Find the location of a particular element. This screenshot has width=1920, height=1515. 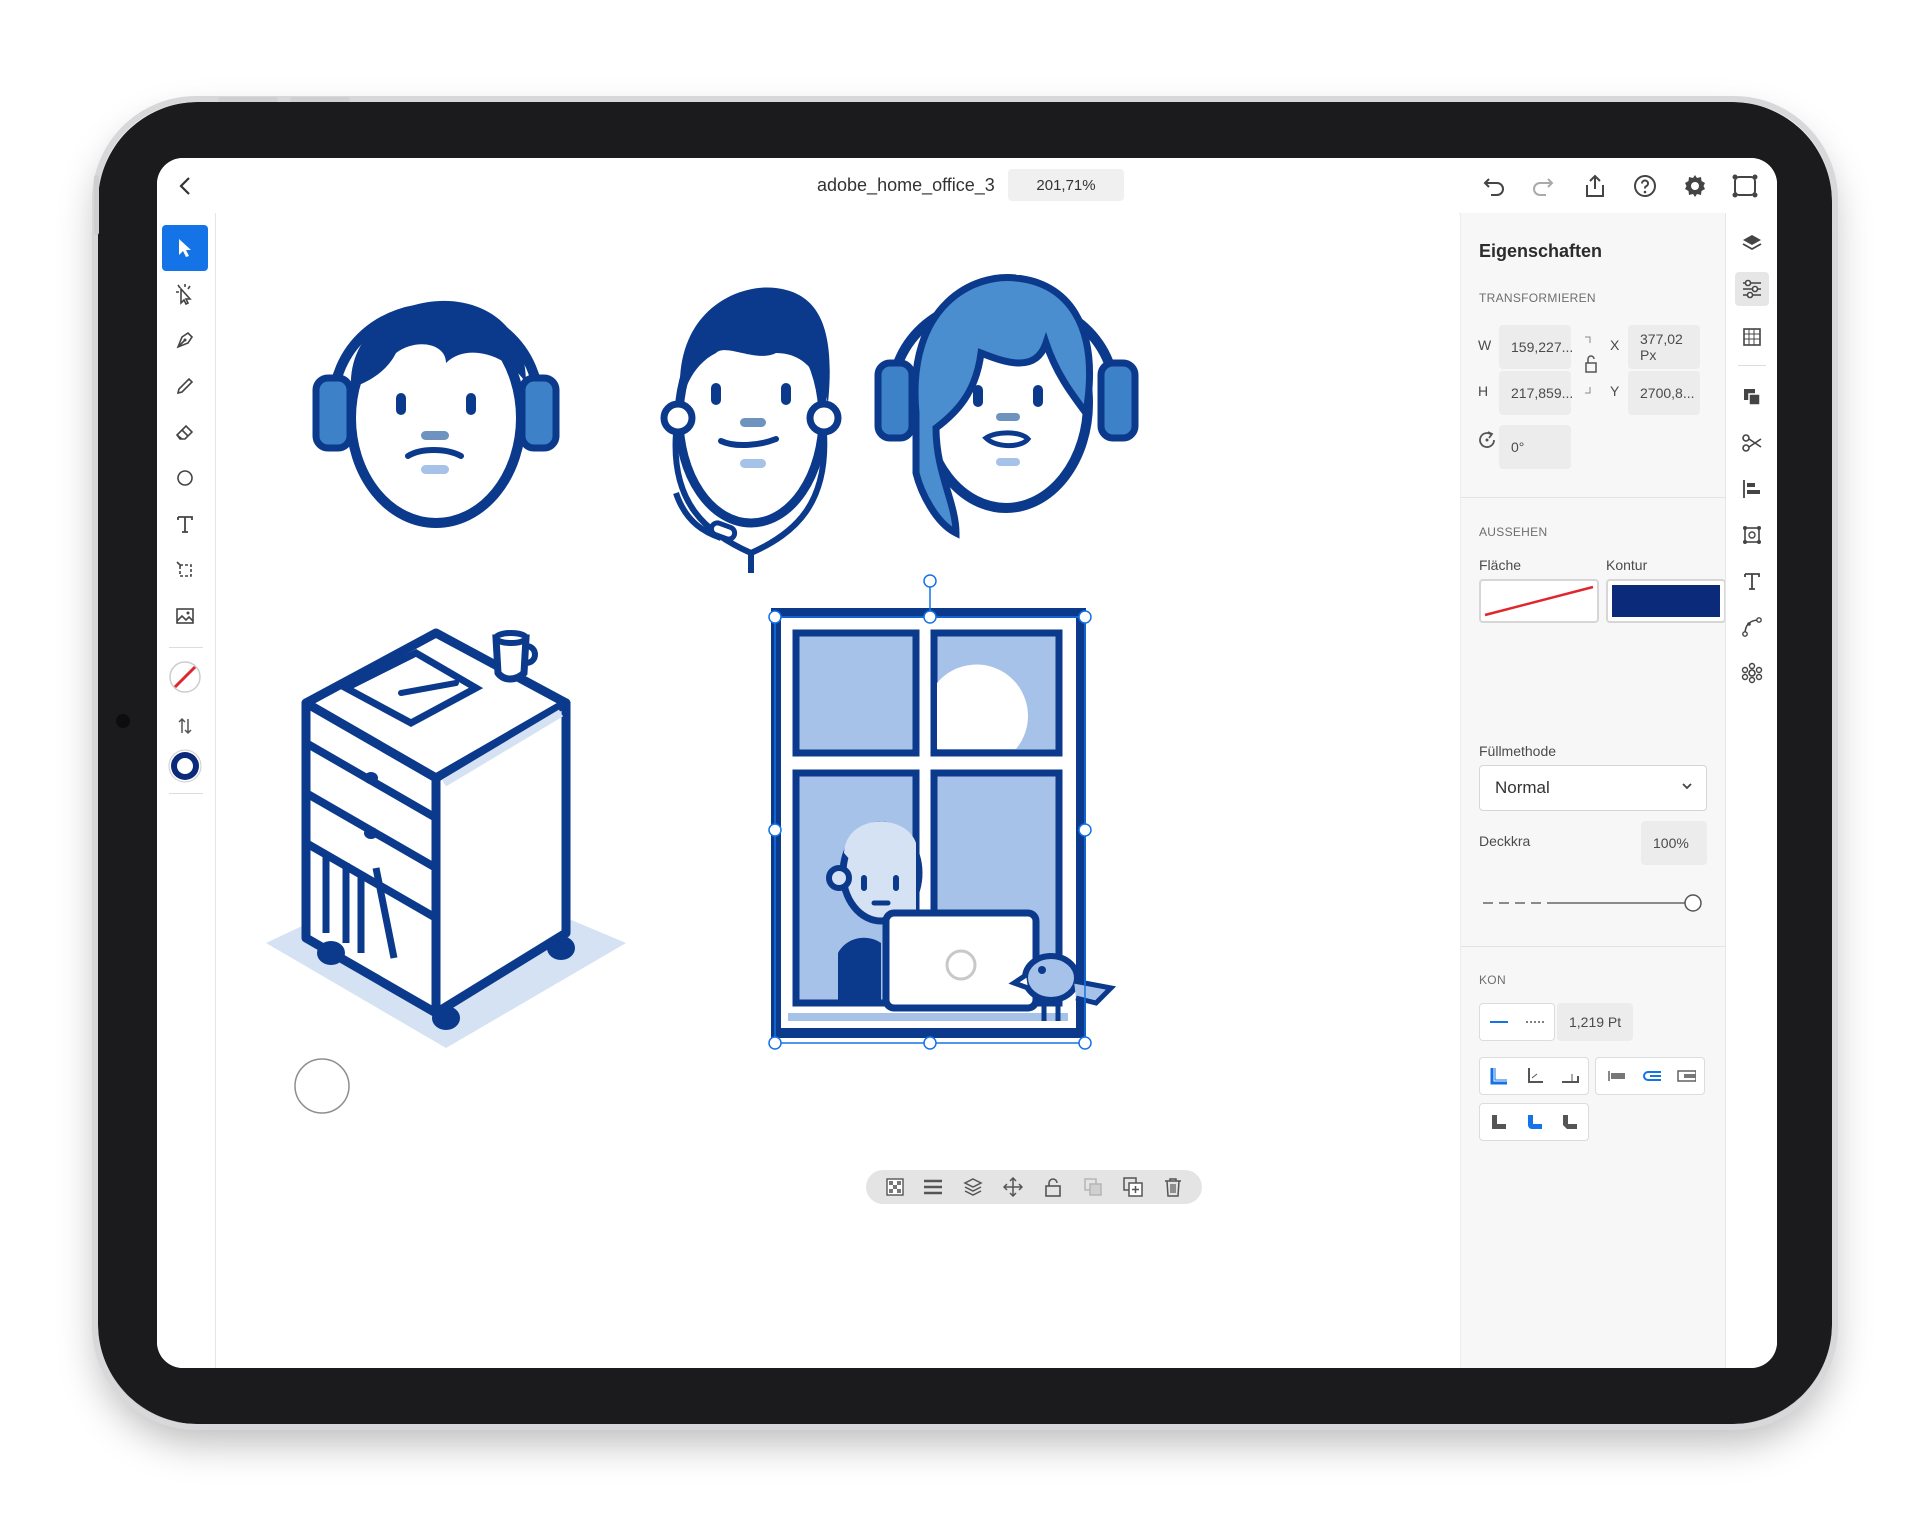

touch-shortcut-button is located at coordinates (322, 1086).